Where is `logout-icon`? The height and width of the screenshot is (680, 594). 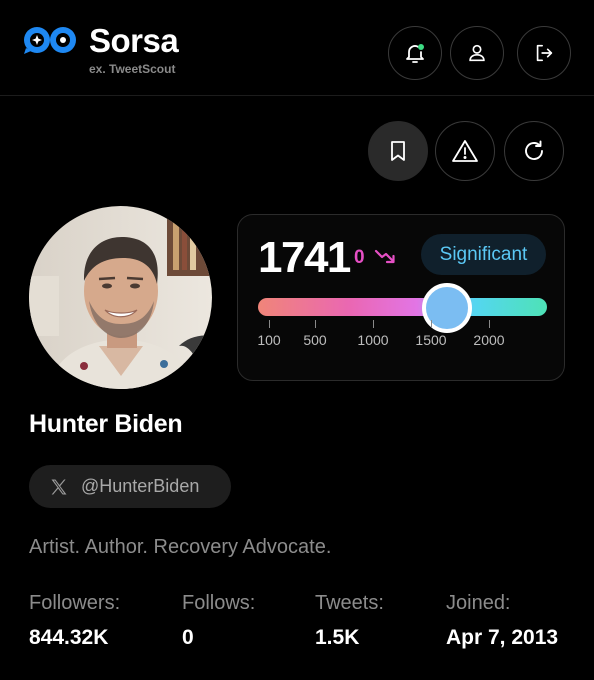 logout-icon is located at coordinates (544, 53).